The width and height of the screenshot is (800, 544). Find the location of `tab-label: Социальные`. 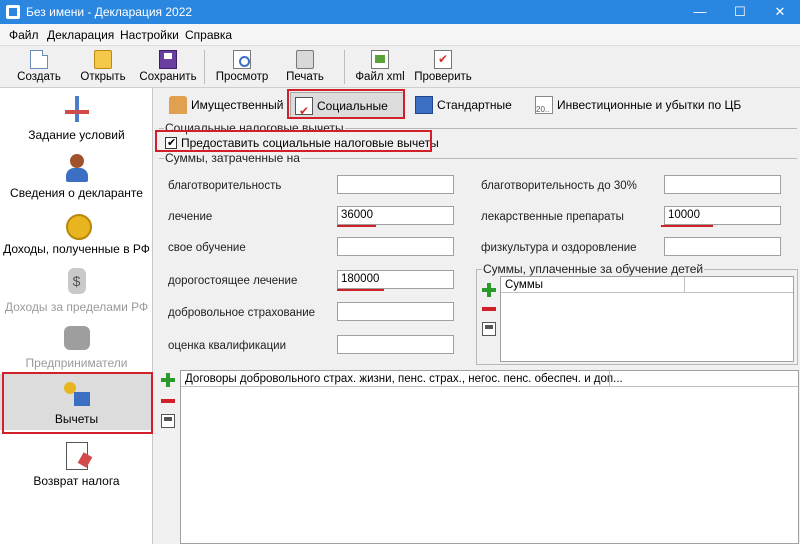

tab-label: Социальные is located at coordinates (352, 106).